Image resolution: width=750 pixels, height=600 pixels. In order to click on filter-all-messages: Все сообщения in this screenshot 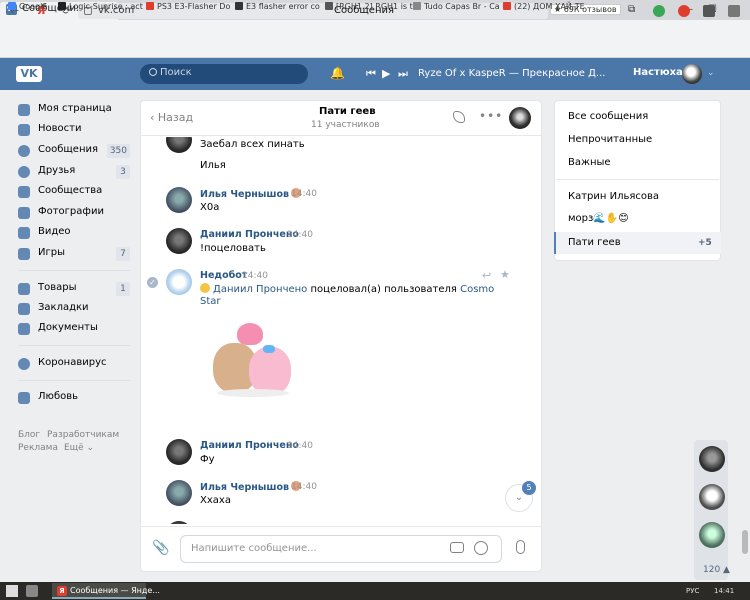, I will do `click(608, 116)`.